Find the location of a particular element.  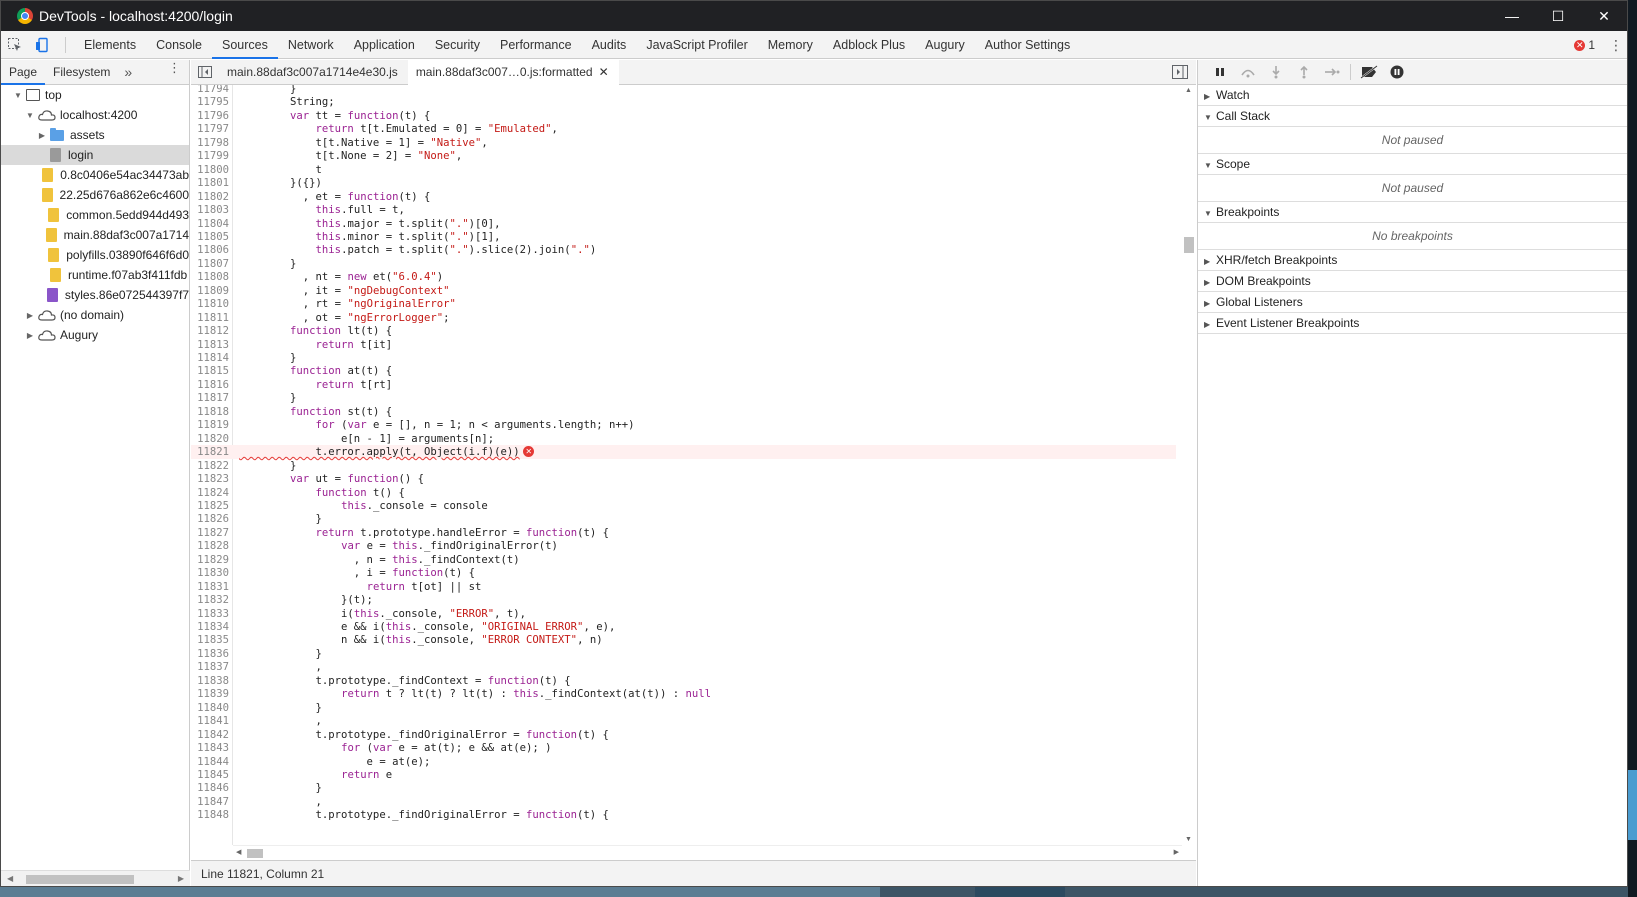

line-number: 11839 is located at coordinates (210, 694).